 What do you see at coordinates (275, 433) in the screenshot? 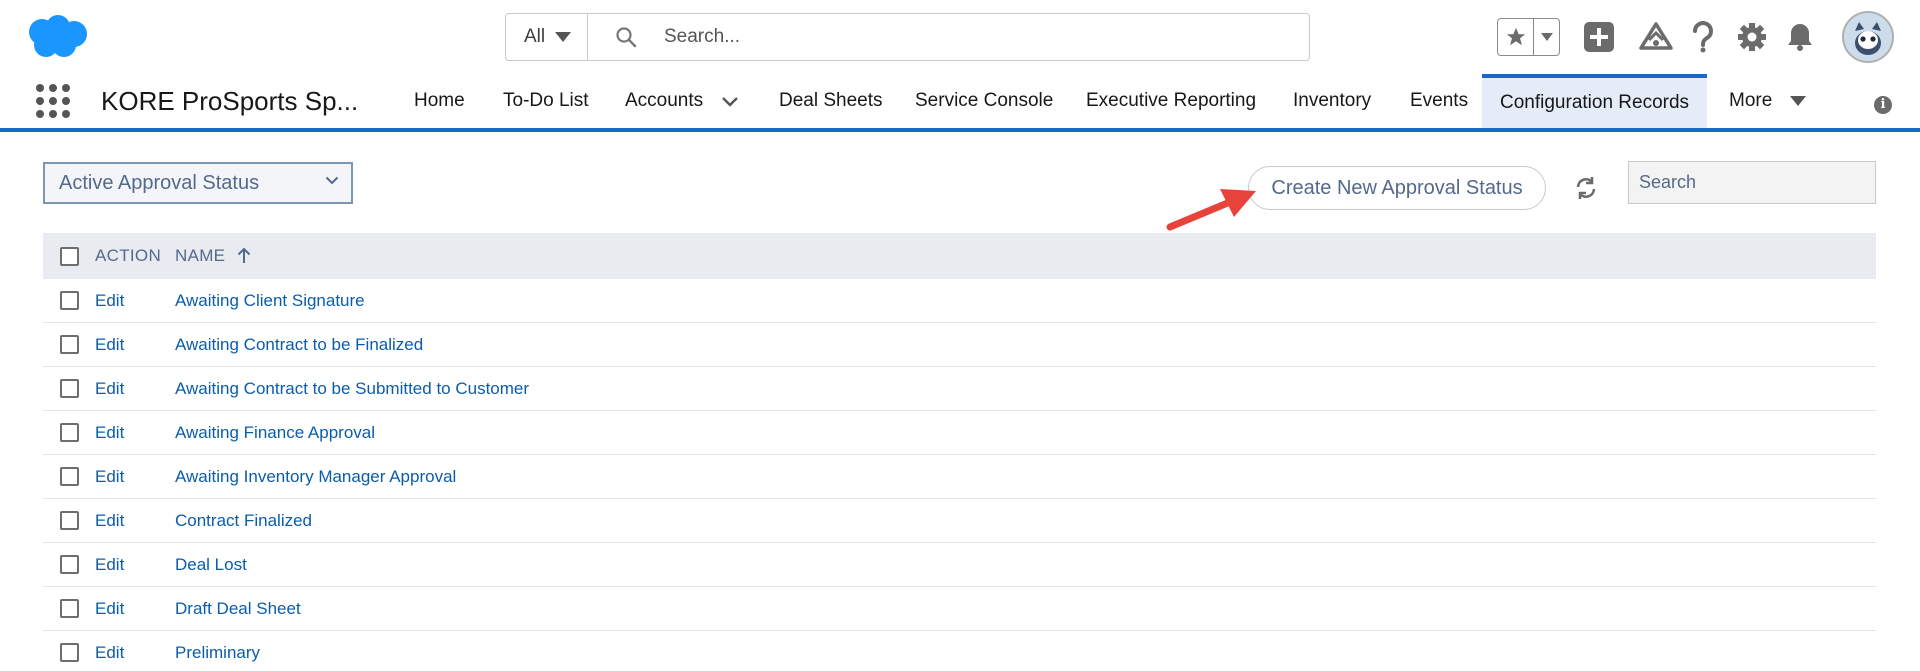
I see `status-name-link: Awaiting Finance Approval` at bounding box center [275, 433].